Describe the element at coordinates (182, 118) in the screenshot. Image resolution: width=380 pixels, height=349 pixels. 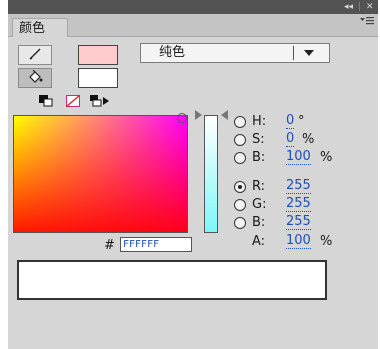
I see `color-field-cursor` at that location.